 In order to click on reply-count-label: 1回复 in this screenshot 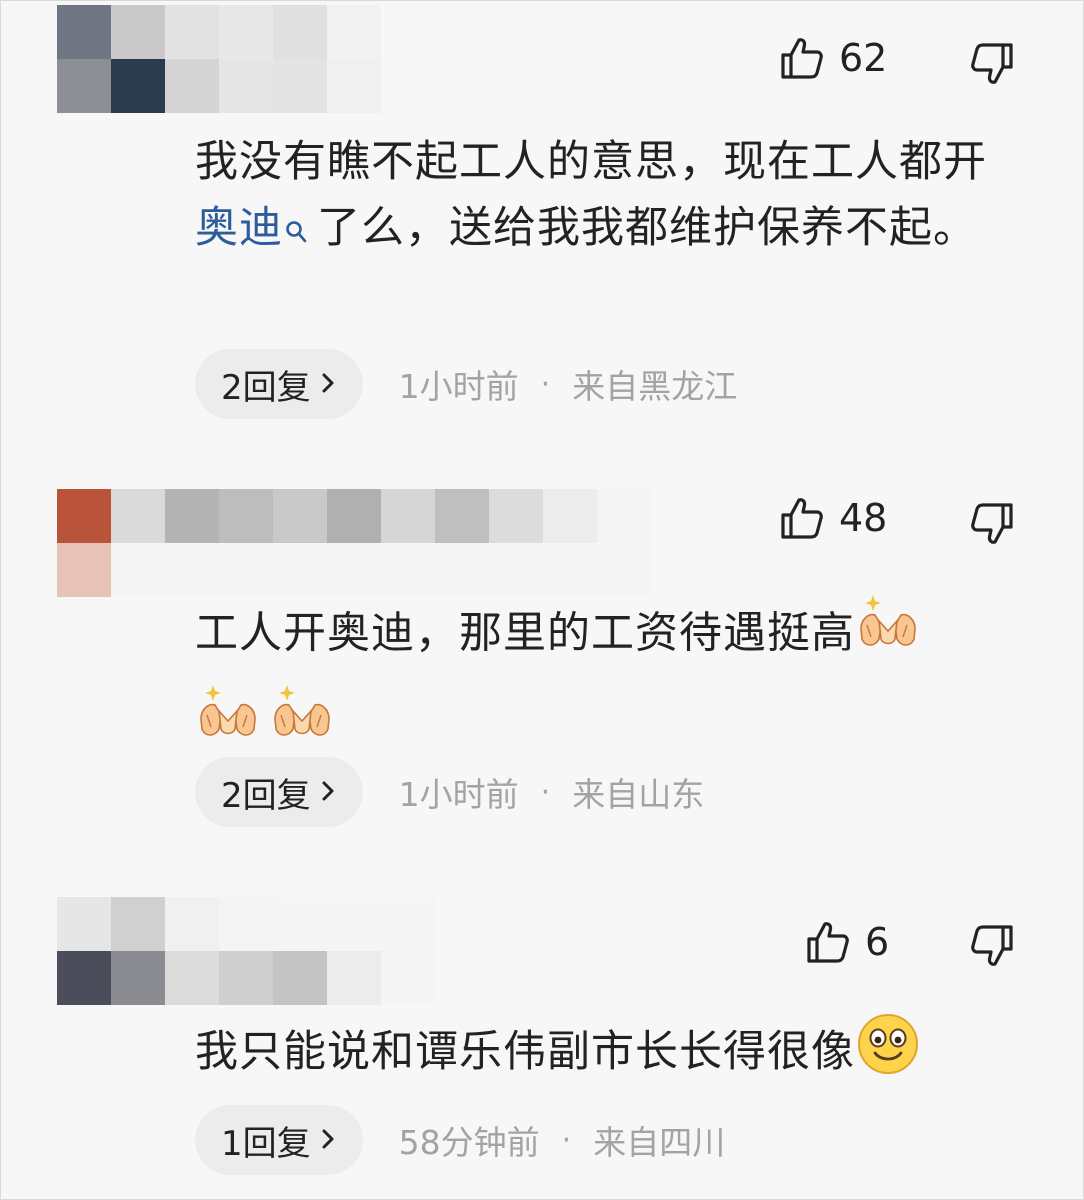, I will do `click(266, 1143)`.